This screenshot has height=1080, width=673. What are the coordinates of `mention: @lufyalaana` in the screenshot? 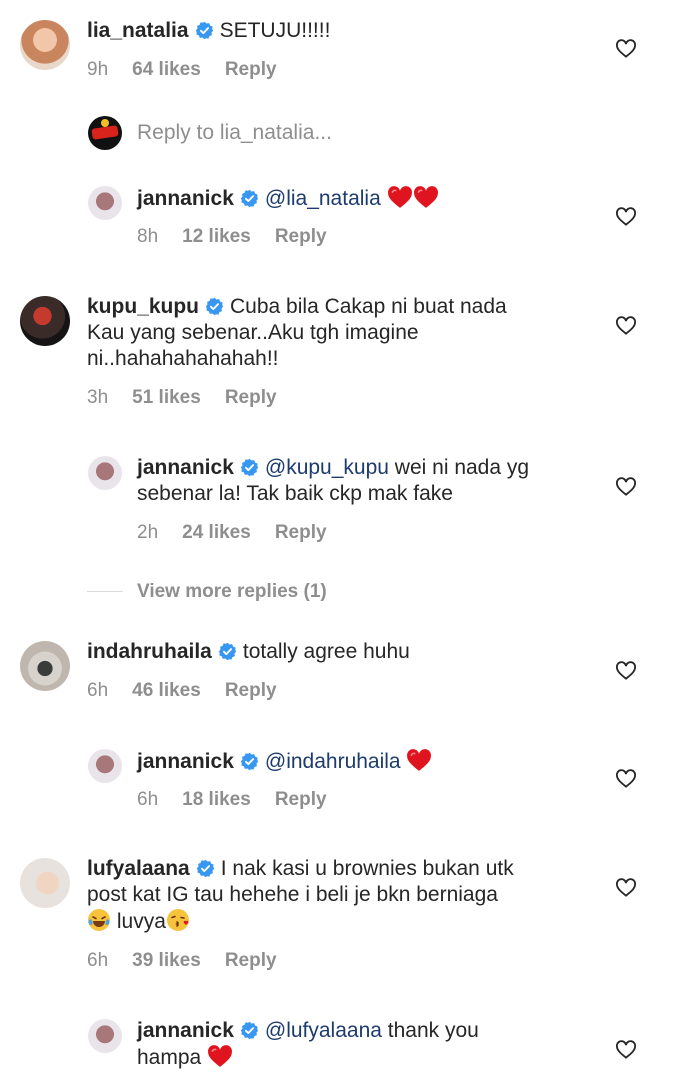 It's located at (323, 1030).